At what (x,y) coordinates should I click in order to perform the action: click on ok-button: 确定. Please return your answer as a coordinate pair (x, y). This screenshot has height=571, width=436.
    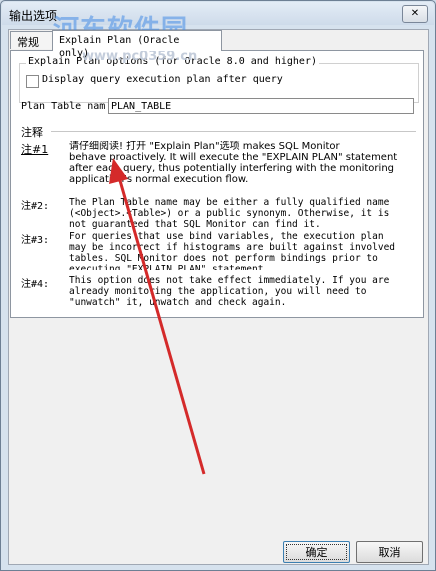
    Looking at the image, I should click on (316, 552).